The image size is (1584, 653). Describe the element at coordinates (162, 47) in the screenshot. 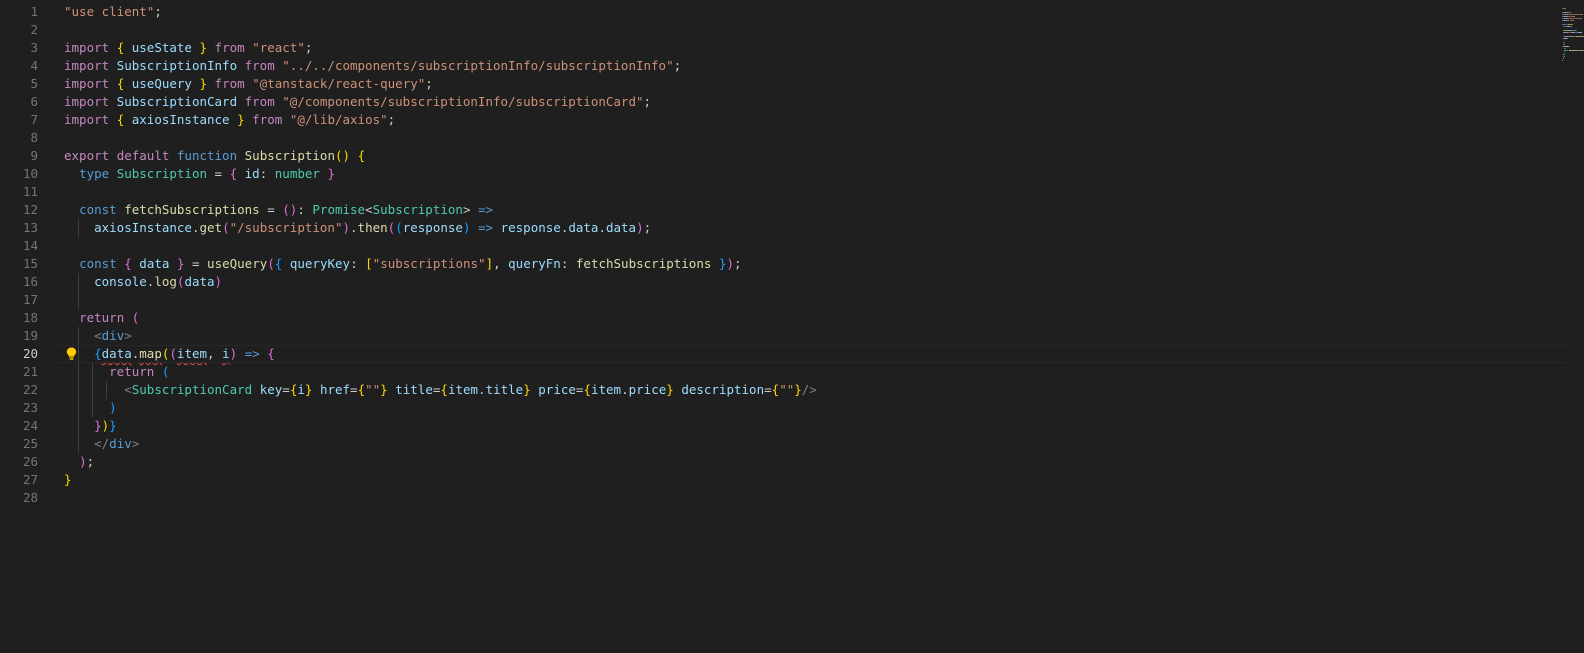

I see `code-token: useState` at that location.